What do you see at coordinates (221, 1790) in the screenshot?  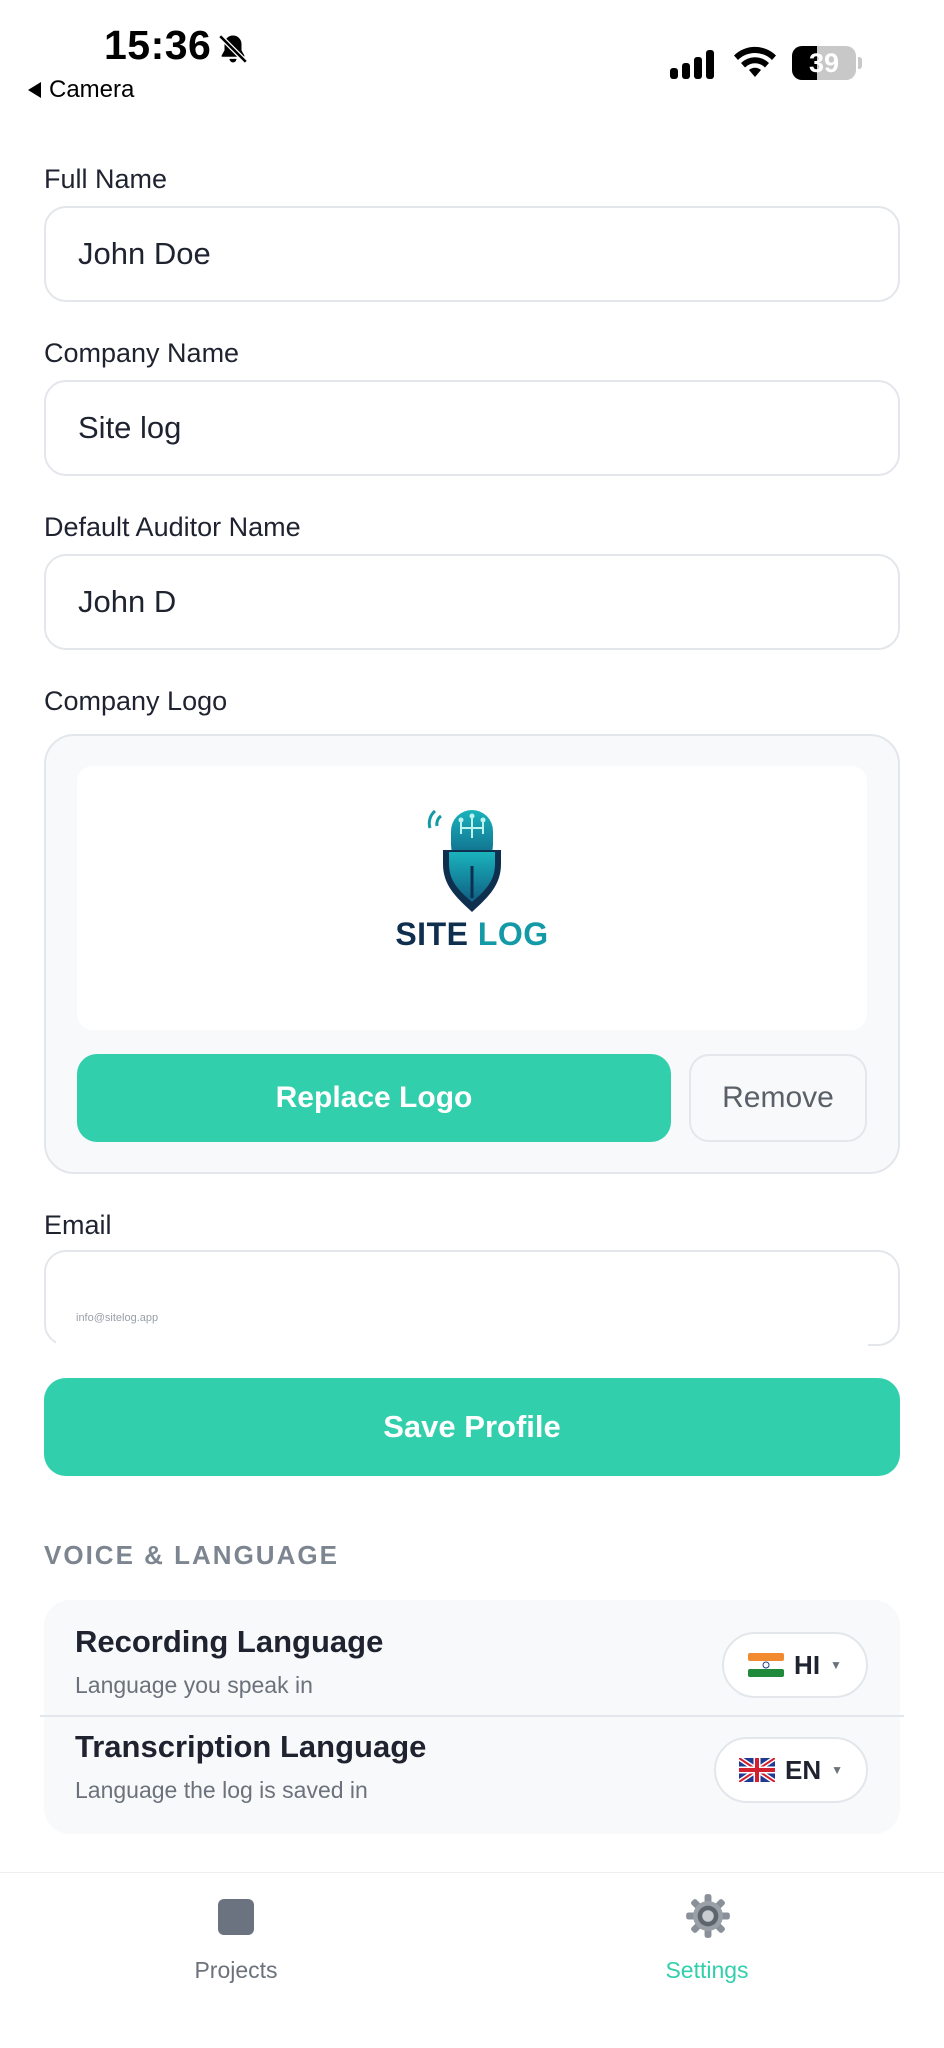 I see `transcription-language-subtitle: Language the log is saved in` at bounding box center [221, 1790].